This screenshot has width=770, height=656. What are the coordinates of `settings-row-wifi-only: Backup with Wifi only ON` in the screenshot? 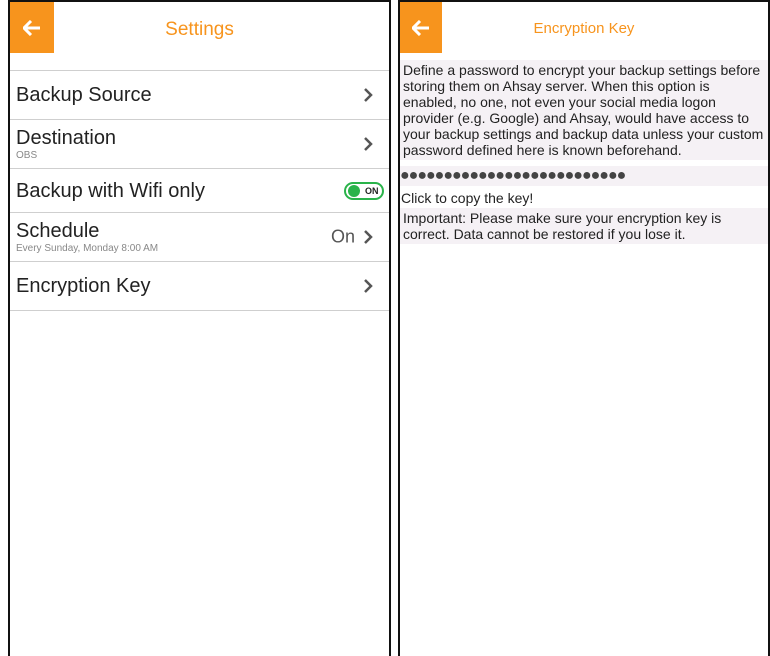 It's located at (199, 191).